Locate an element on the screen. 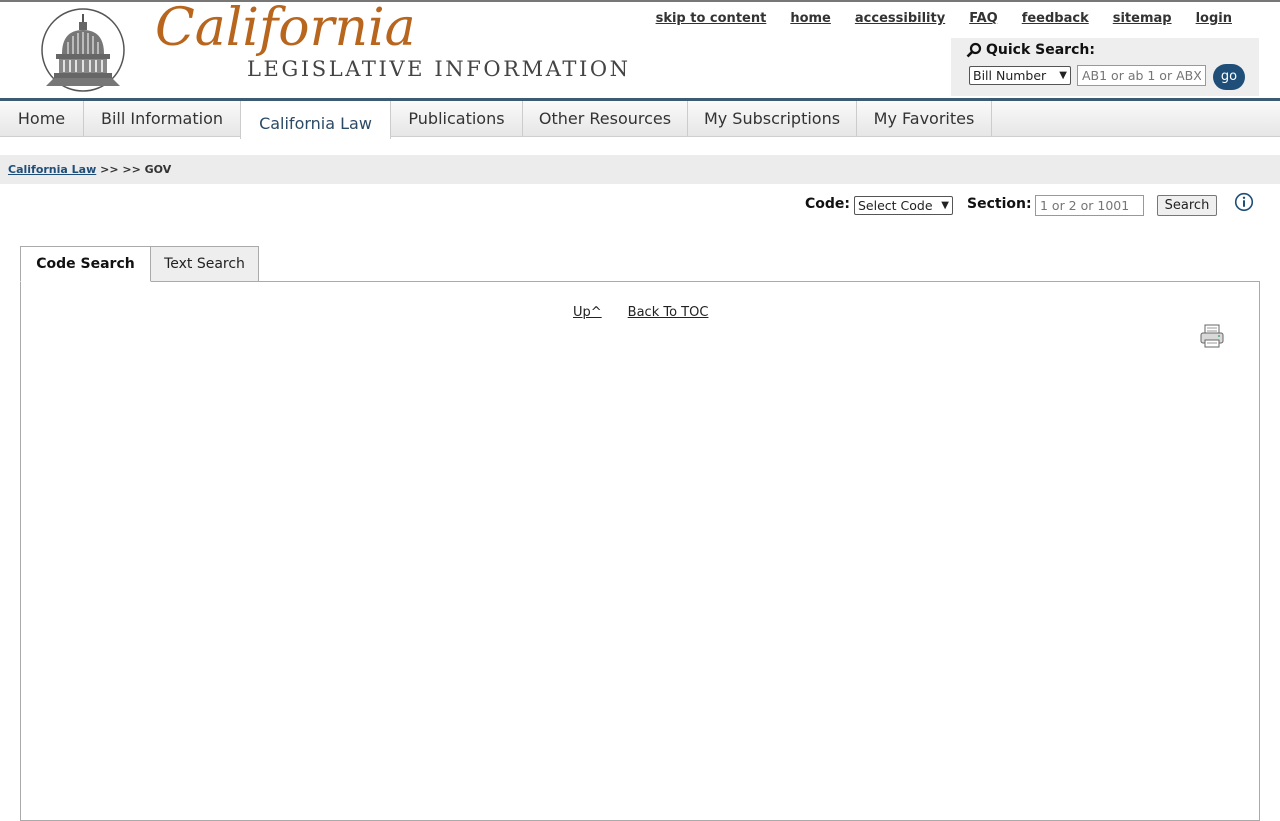  search-button: Search is located at coordinates (1187, 205).